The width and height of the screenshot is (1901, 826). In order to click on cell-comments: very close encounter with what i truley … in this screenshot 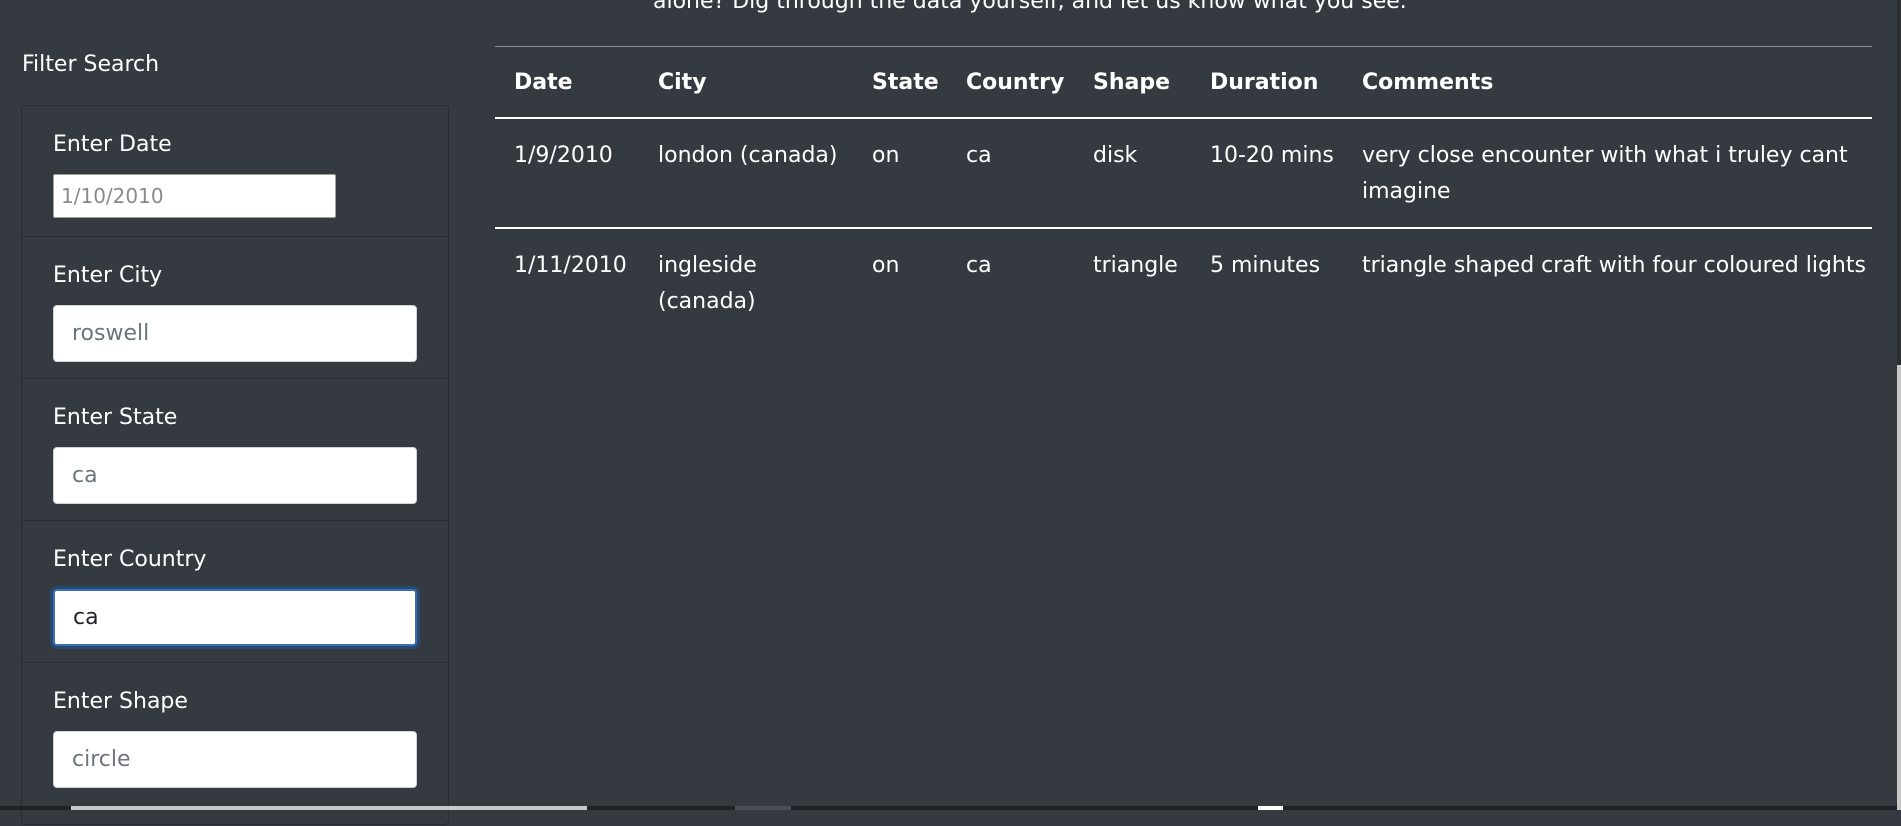, I will do `click(1607, 173)`.